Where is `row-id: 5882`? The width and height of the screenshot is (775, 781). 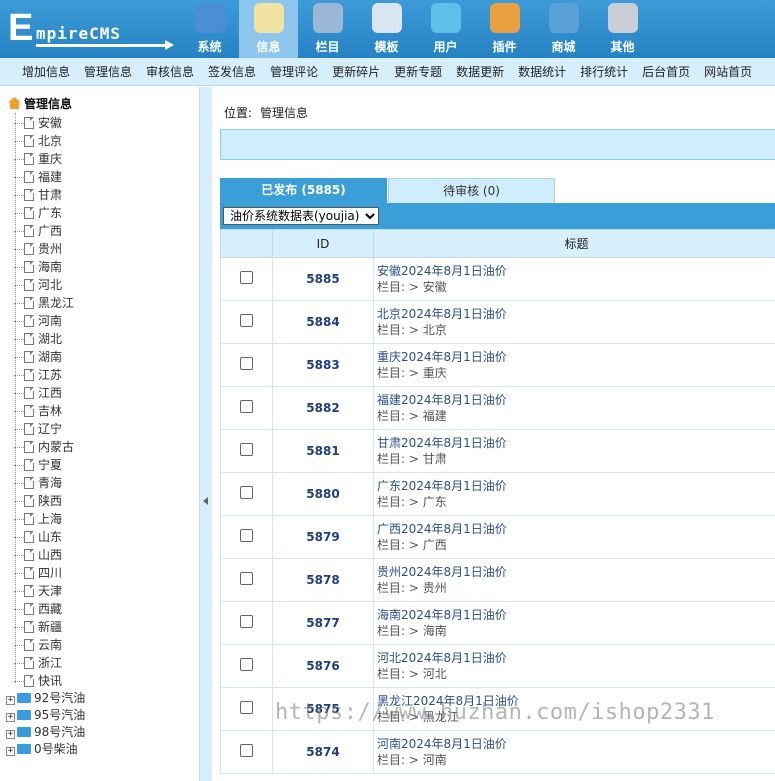
row-id: 5882 is located at coordinates (323, 408).